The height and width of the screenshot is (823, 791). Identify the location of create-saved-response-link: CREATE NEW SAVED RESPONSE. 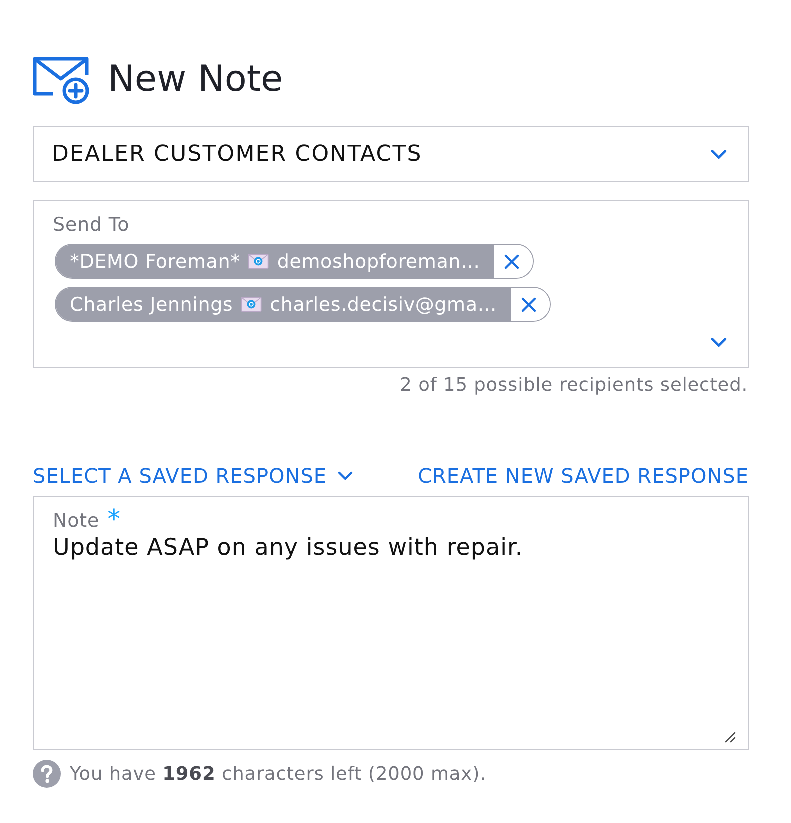
(583, 476).